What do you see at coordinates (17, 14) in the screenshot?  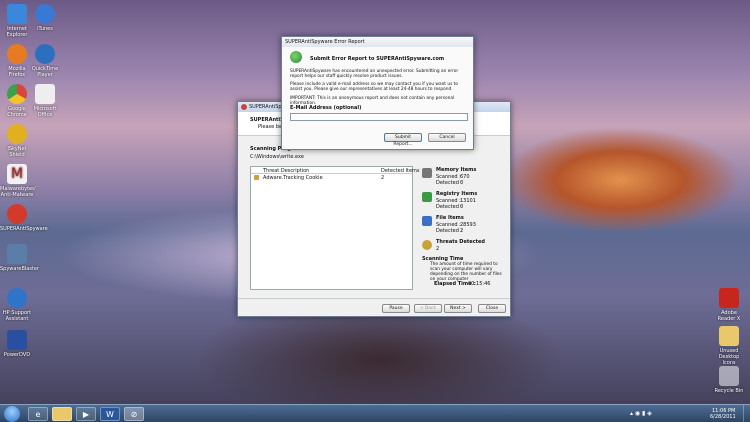 I see `internet-explorer-icon` at bounding box center [17, 14].